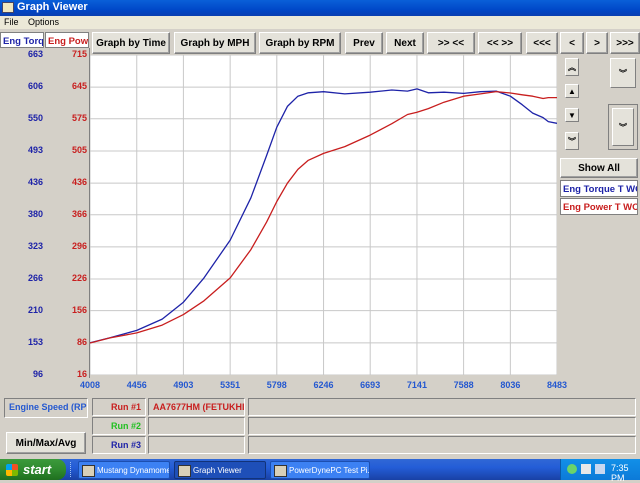 Image resolution: width=640 pixels, height=483 pixels. Describe the element at coordinates (276, 385) in the screenshot. I see `x-tick-label: 5798` at that location.